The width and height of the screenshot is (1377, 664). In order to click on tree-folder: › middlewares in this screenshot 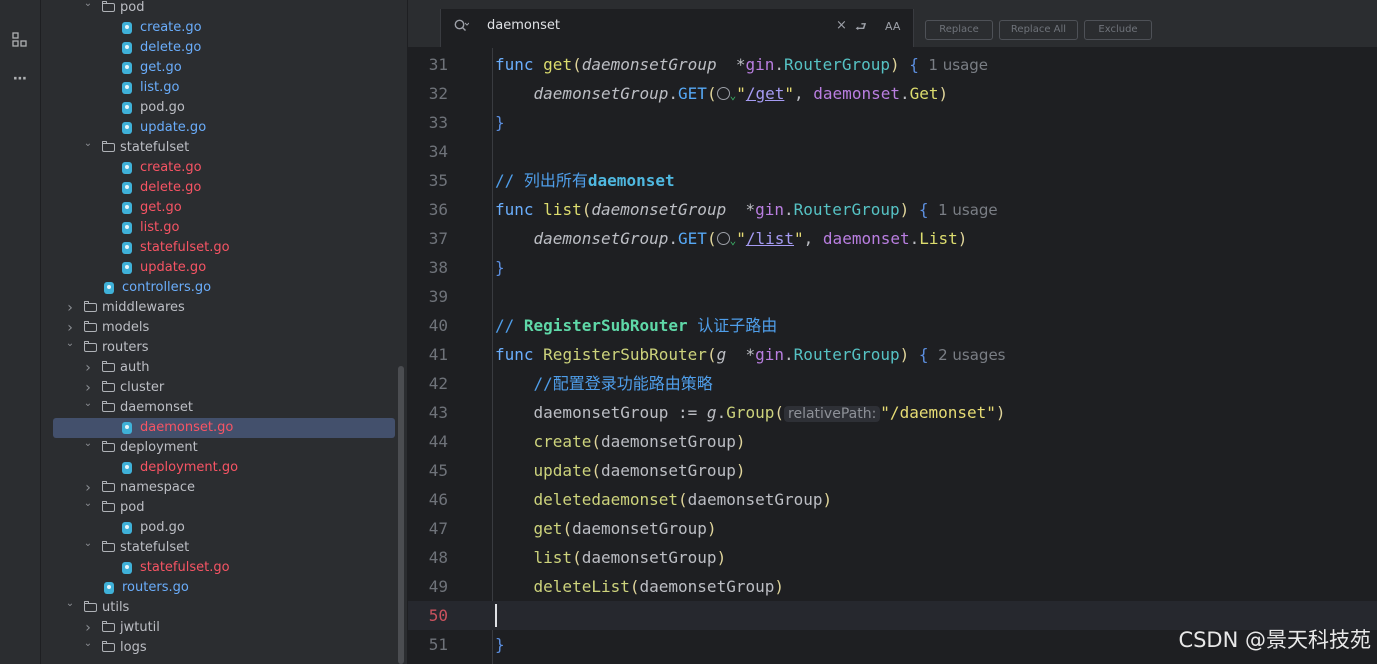, I will do `click(224, 308)`.